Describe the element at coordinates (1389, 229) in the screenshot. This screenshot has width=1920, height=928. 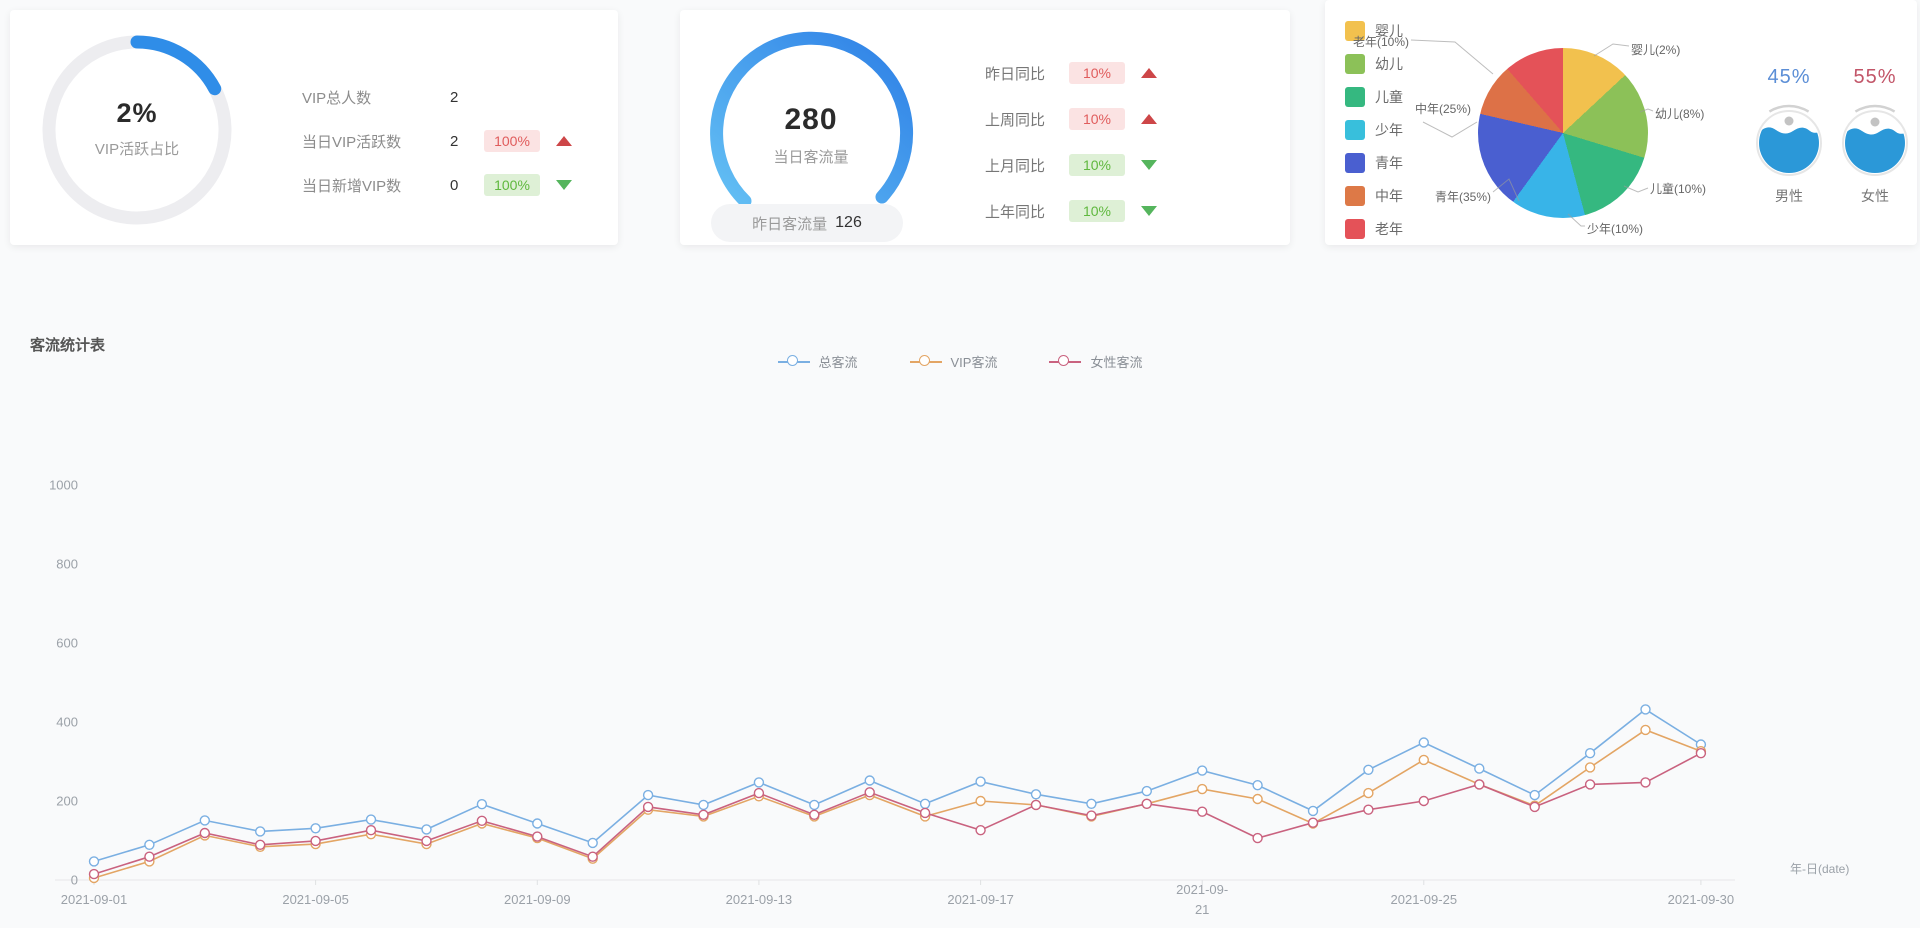
I see `legend-label: 老年` at that location.